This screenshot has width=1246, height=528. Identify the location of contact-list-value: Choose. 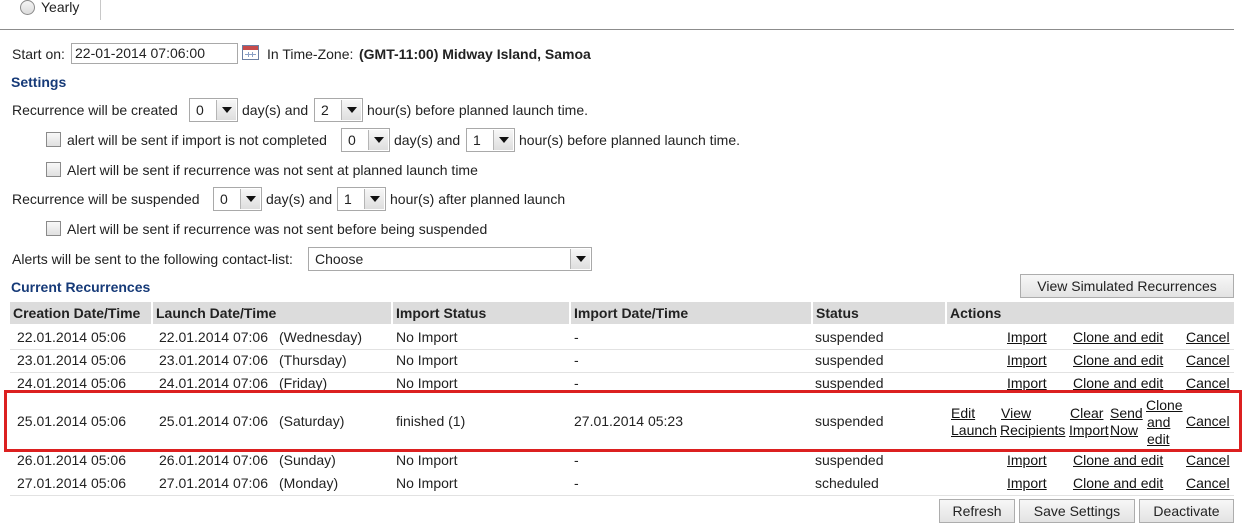
(339, 259).